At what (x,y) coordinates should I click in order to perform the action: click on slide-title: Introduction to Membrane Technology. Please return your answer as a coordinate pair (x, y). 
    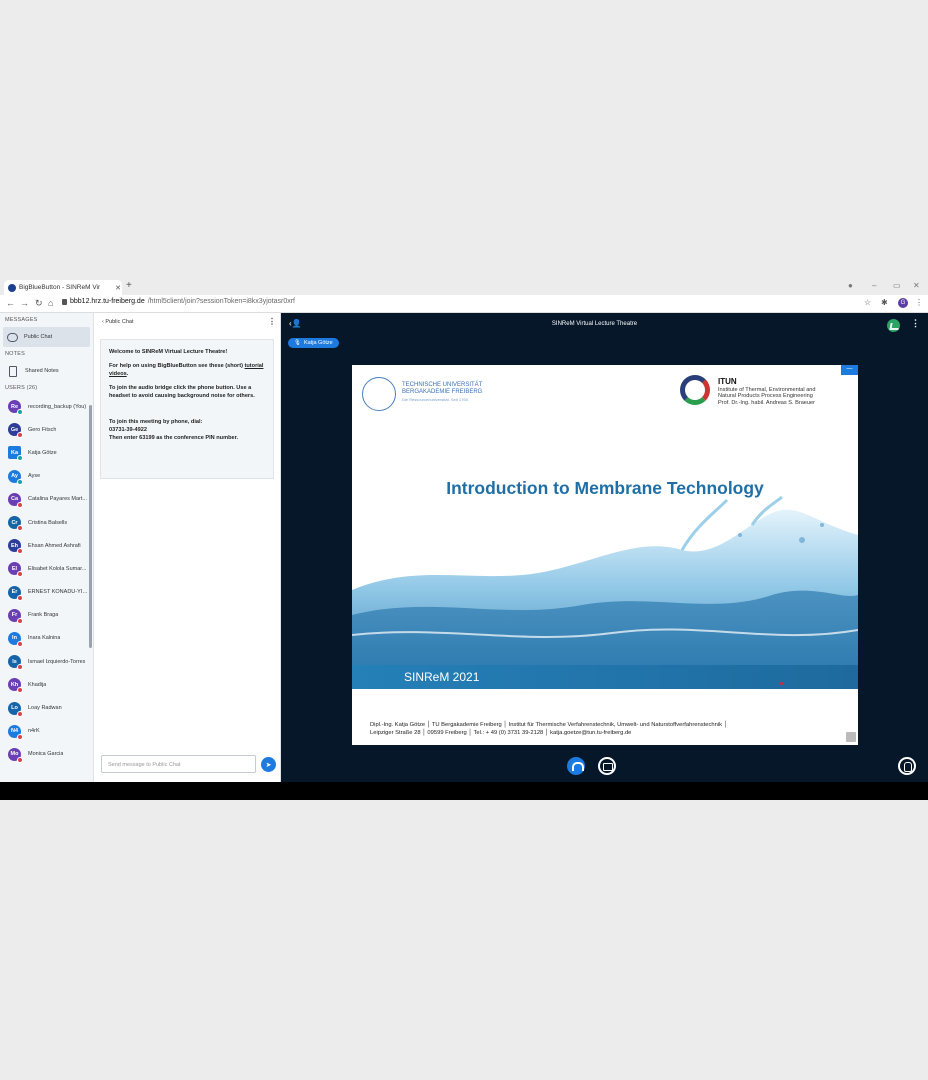
    Looking at the image, I should click on (605, 488).